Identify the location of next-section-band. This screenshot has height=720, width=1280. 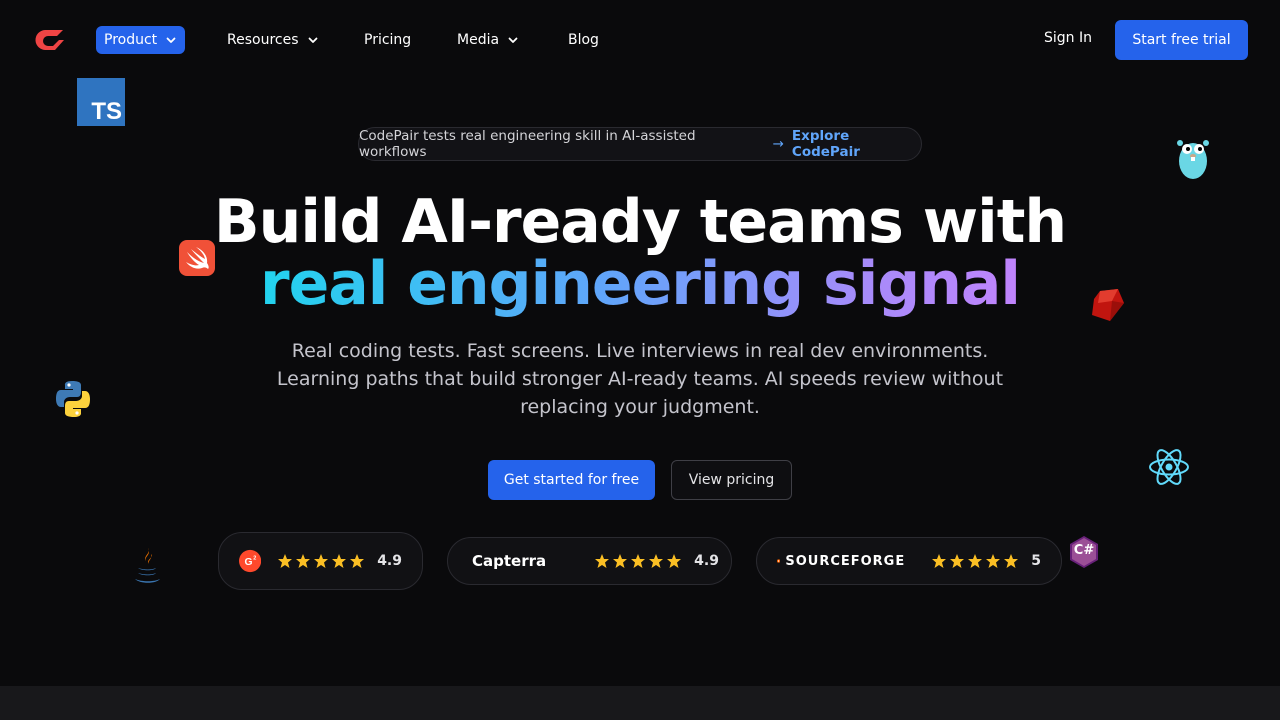
(640, 703).